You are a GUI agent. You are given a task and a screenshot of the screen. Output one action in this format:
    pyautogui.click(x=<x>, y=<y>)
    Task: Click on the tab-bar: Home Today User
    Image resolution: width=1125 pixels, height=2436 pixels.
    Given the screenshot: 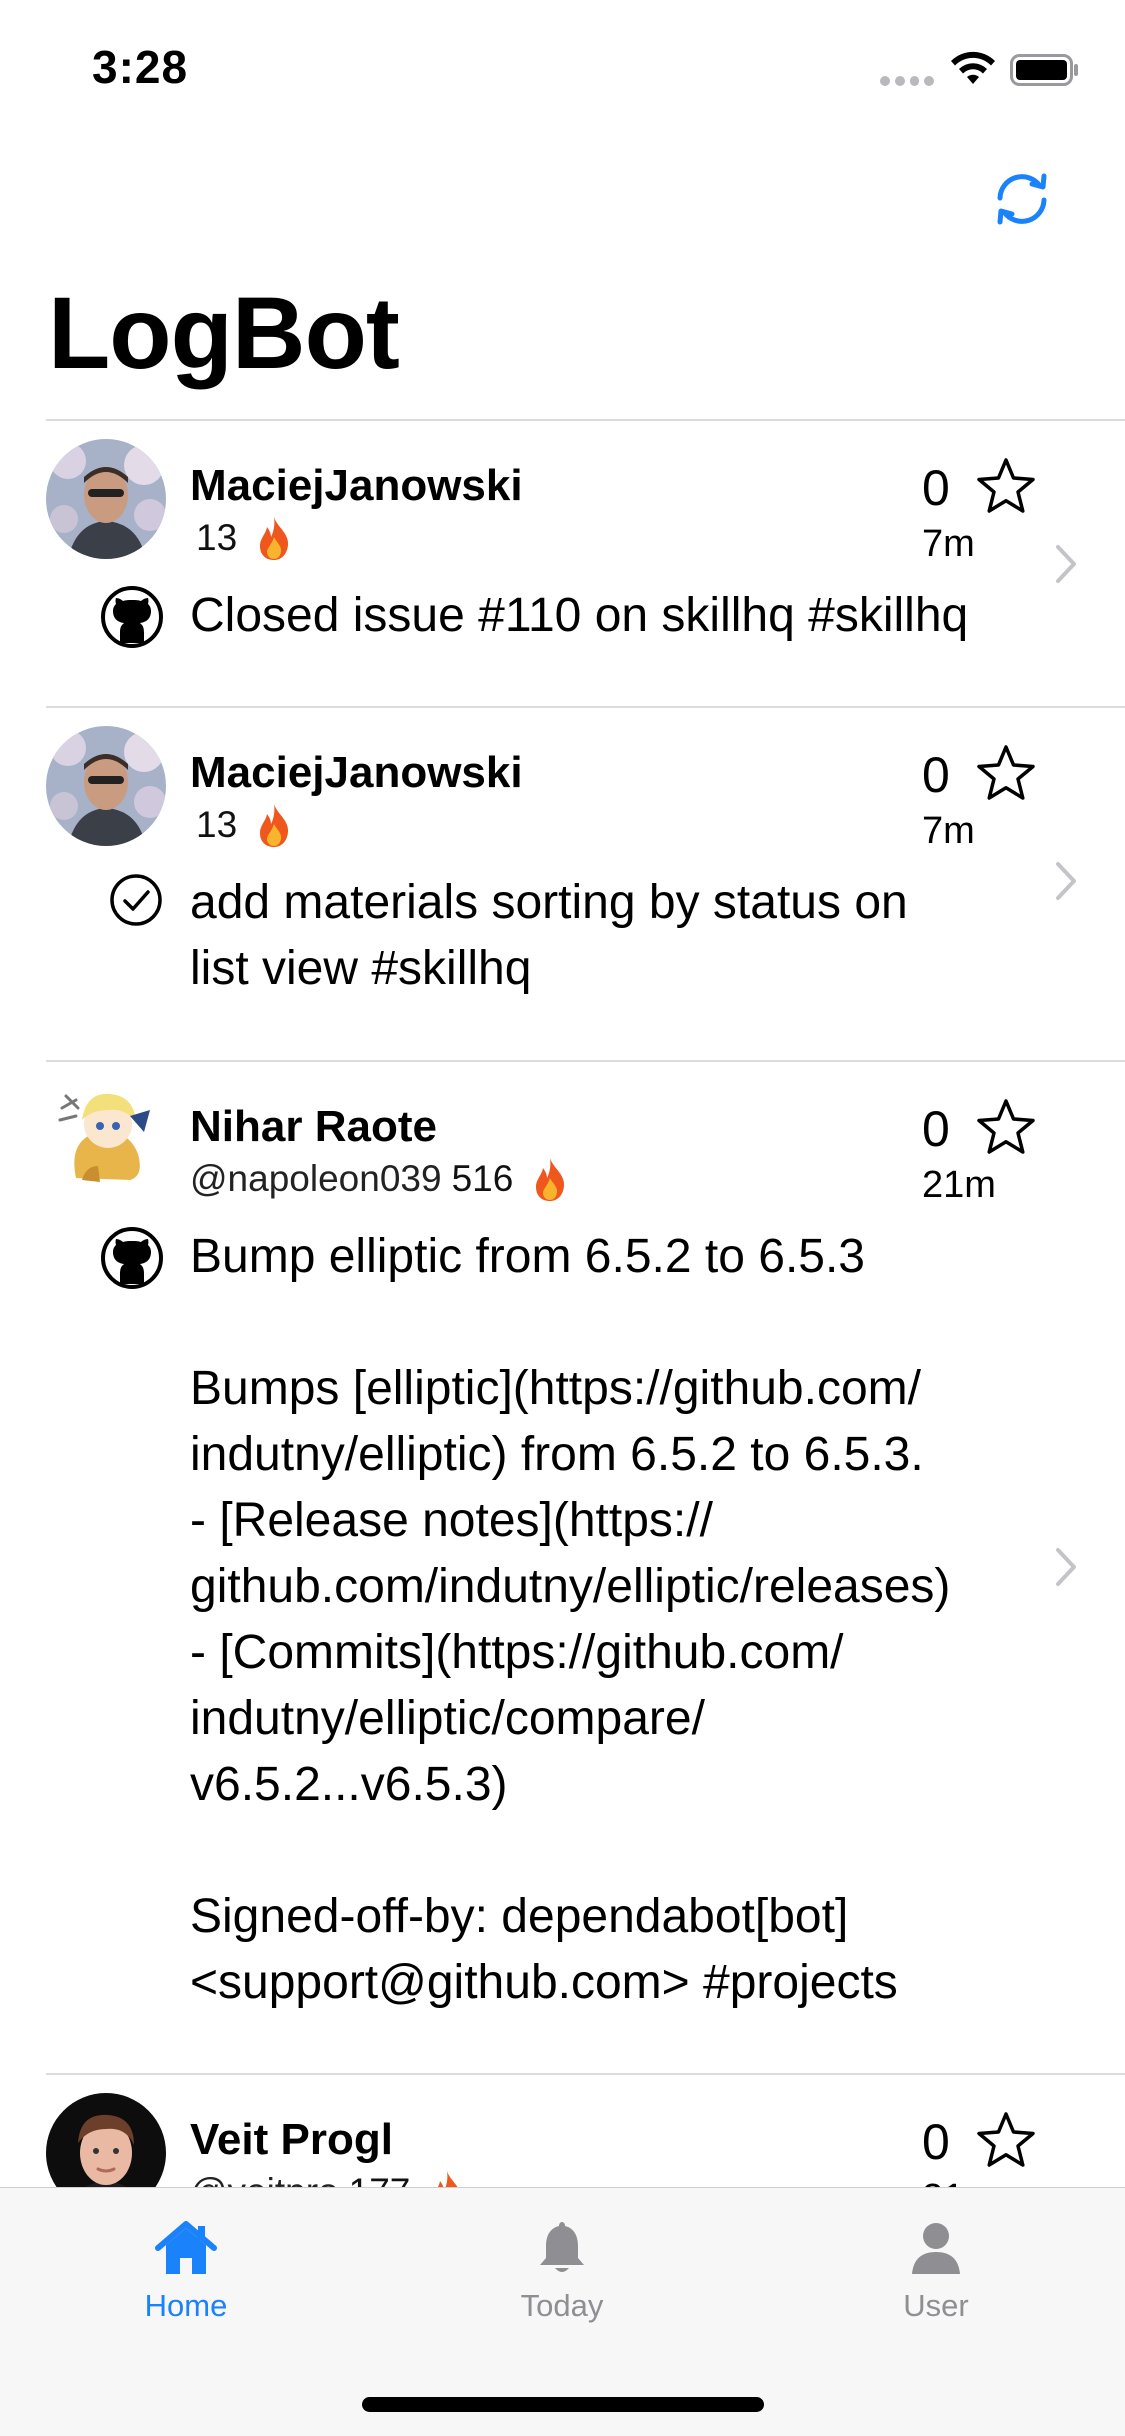 What is the action you would take?
    pyautogui.click(x=562, y=2311)
    